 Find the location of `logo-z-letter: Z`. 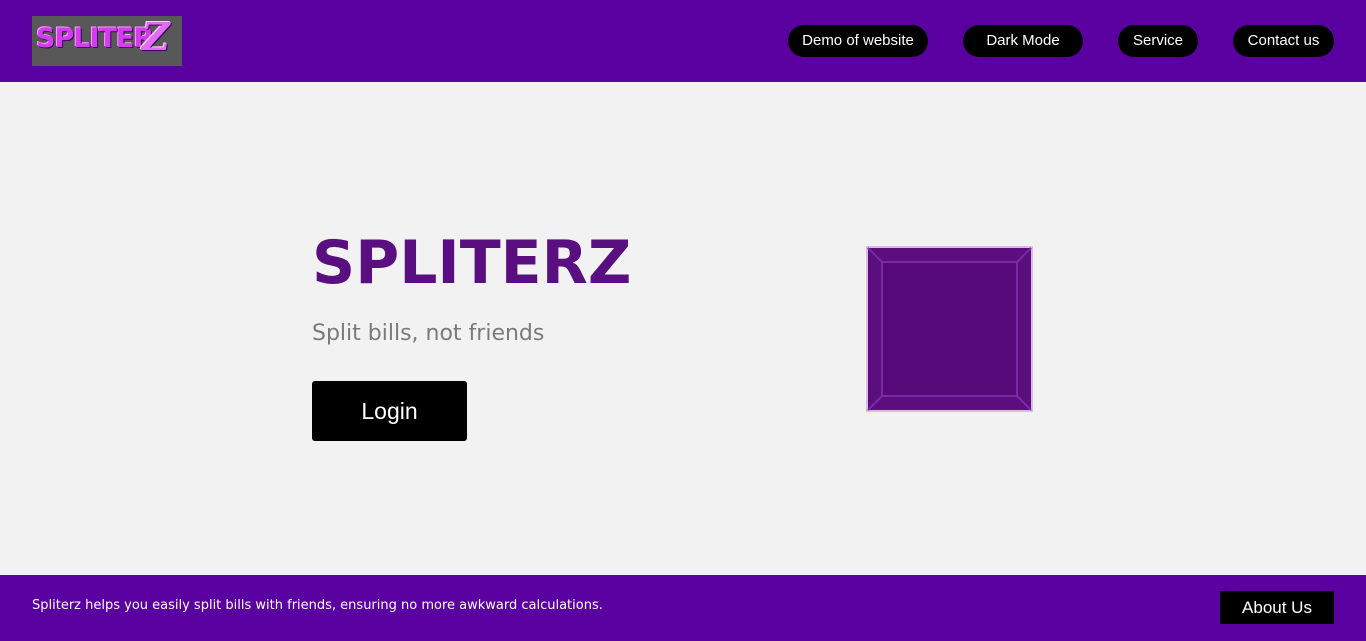

logo-z-letter: Z is located at coordinates (156, 37).